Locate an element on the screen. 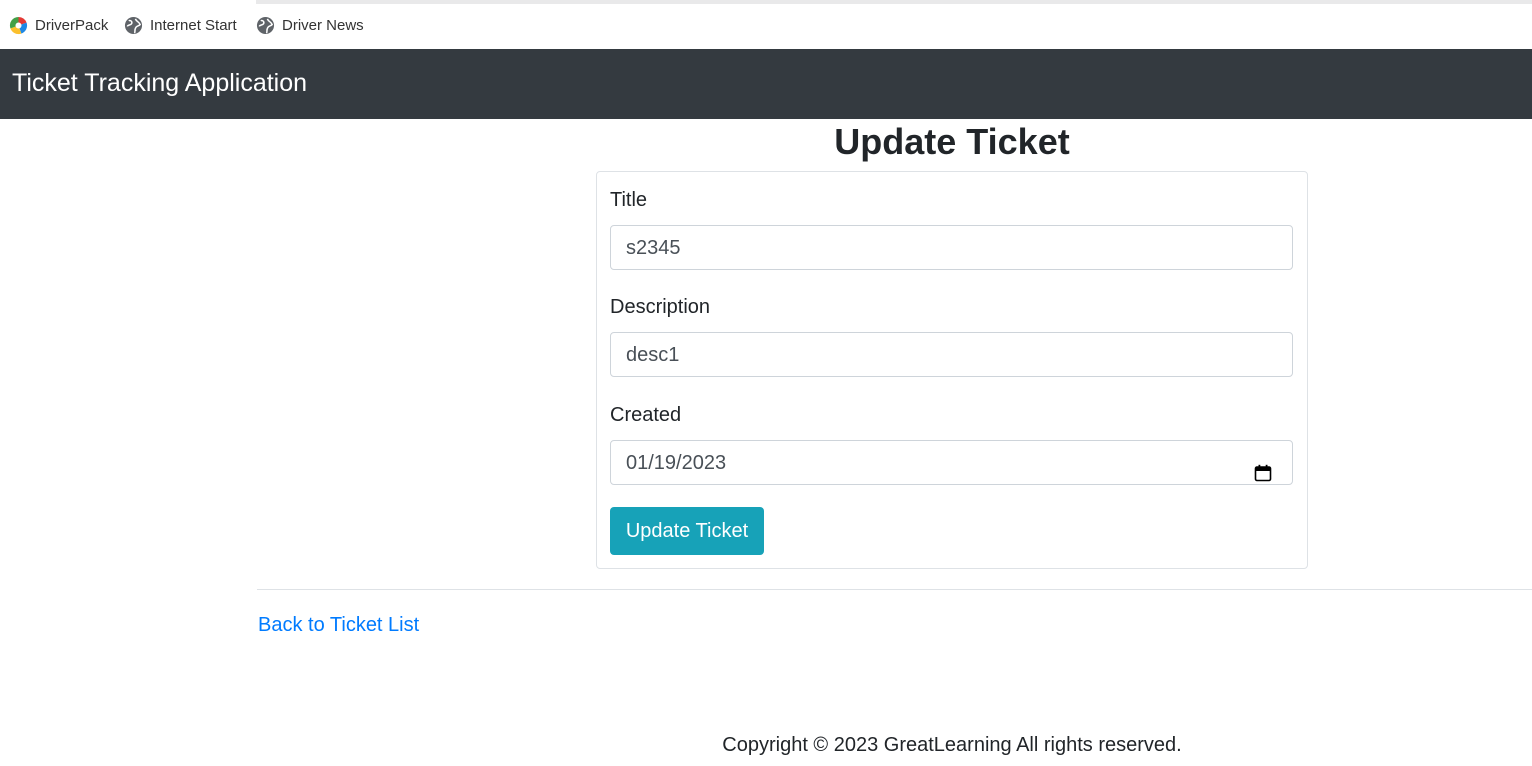 This screenshot has width=1532, height=766. created-date-value: 01/19/2023 is located at coordinates (676, 463).